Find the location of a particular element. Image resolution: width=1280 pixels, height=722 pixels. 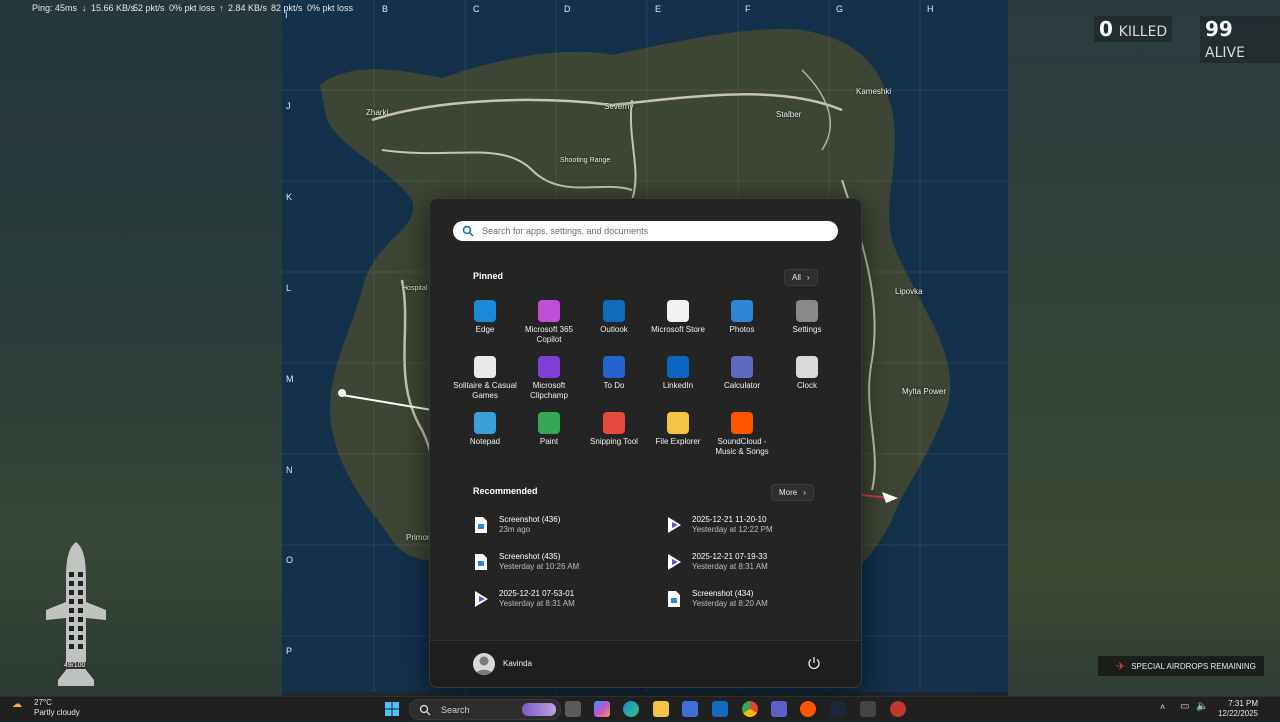

pinned-app: LinkedIn is located at coordinates (678, 373).